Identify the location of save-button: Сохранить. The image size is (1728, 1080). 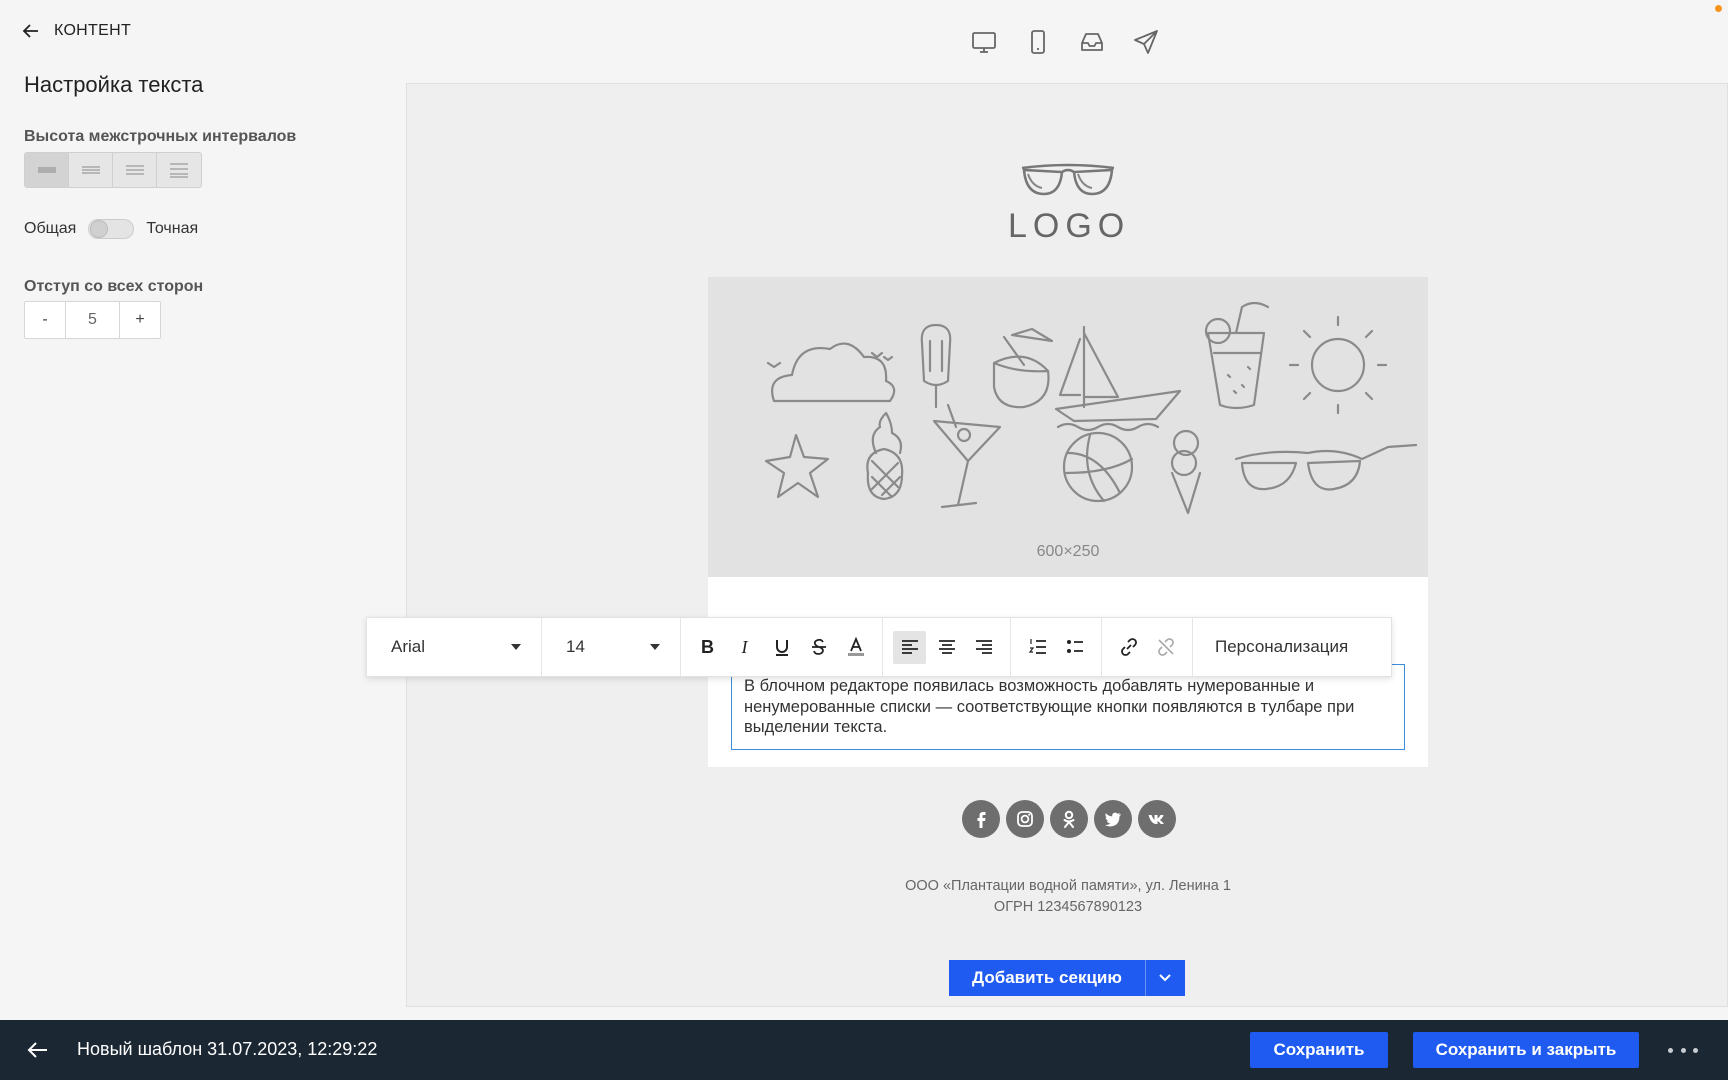
(1319, 1050).